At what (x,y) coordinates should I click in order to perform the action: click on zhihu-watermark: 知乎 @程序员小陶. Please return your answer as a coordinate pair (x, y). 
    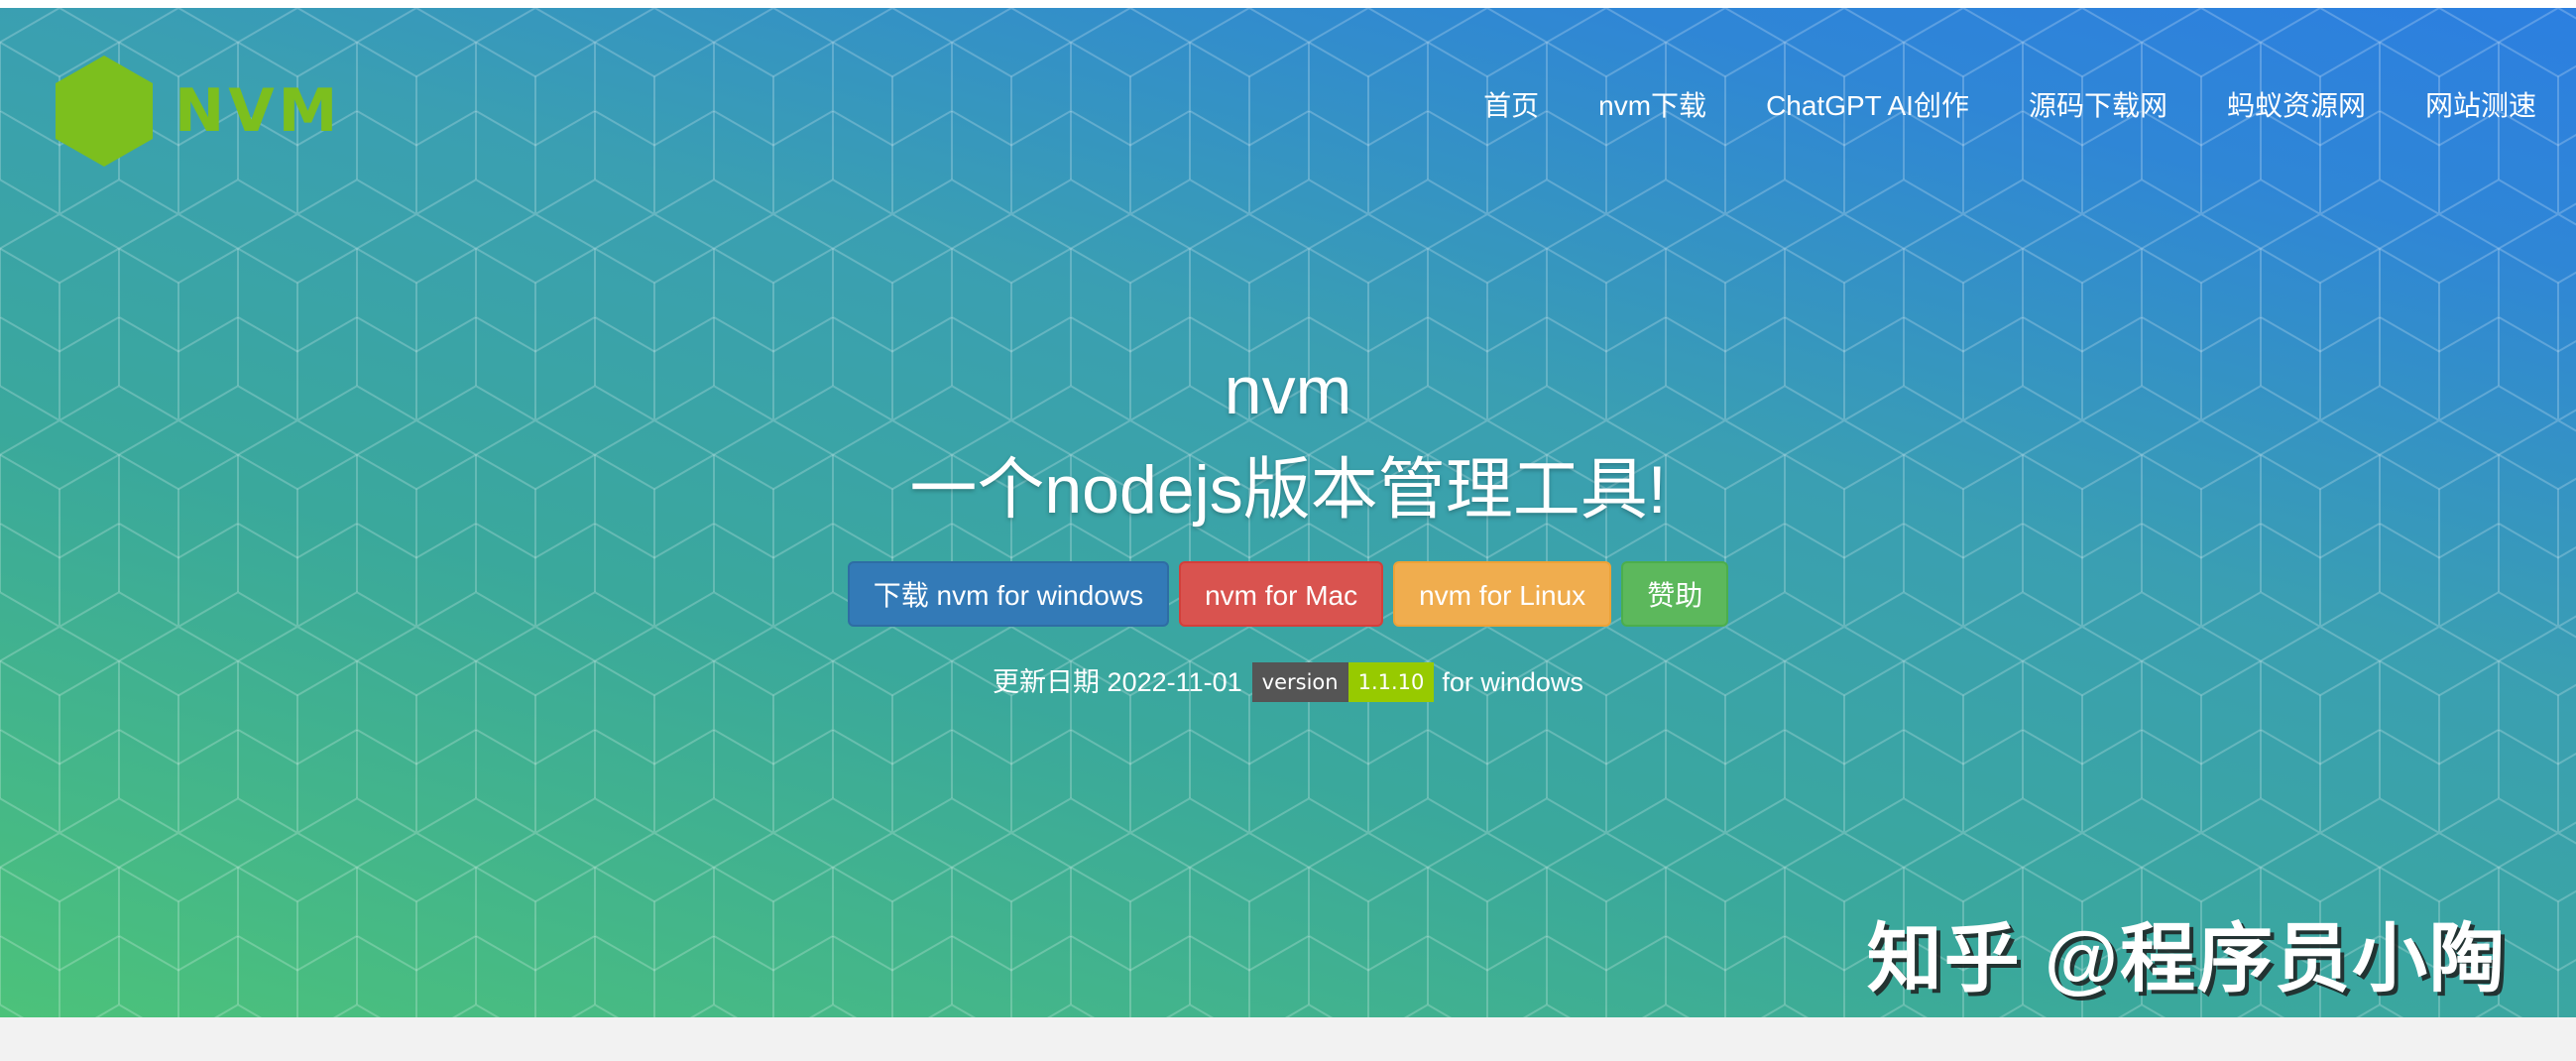
    Looking at the image, I should click on (2186, 959).